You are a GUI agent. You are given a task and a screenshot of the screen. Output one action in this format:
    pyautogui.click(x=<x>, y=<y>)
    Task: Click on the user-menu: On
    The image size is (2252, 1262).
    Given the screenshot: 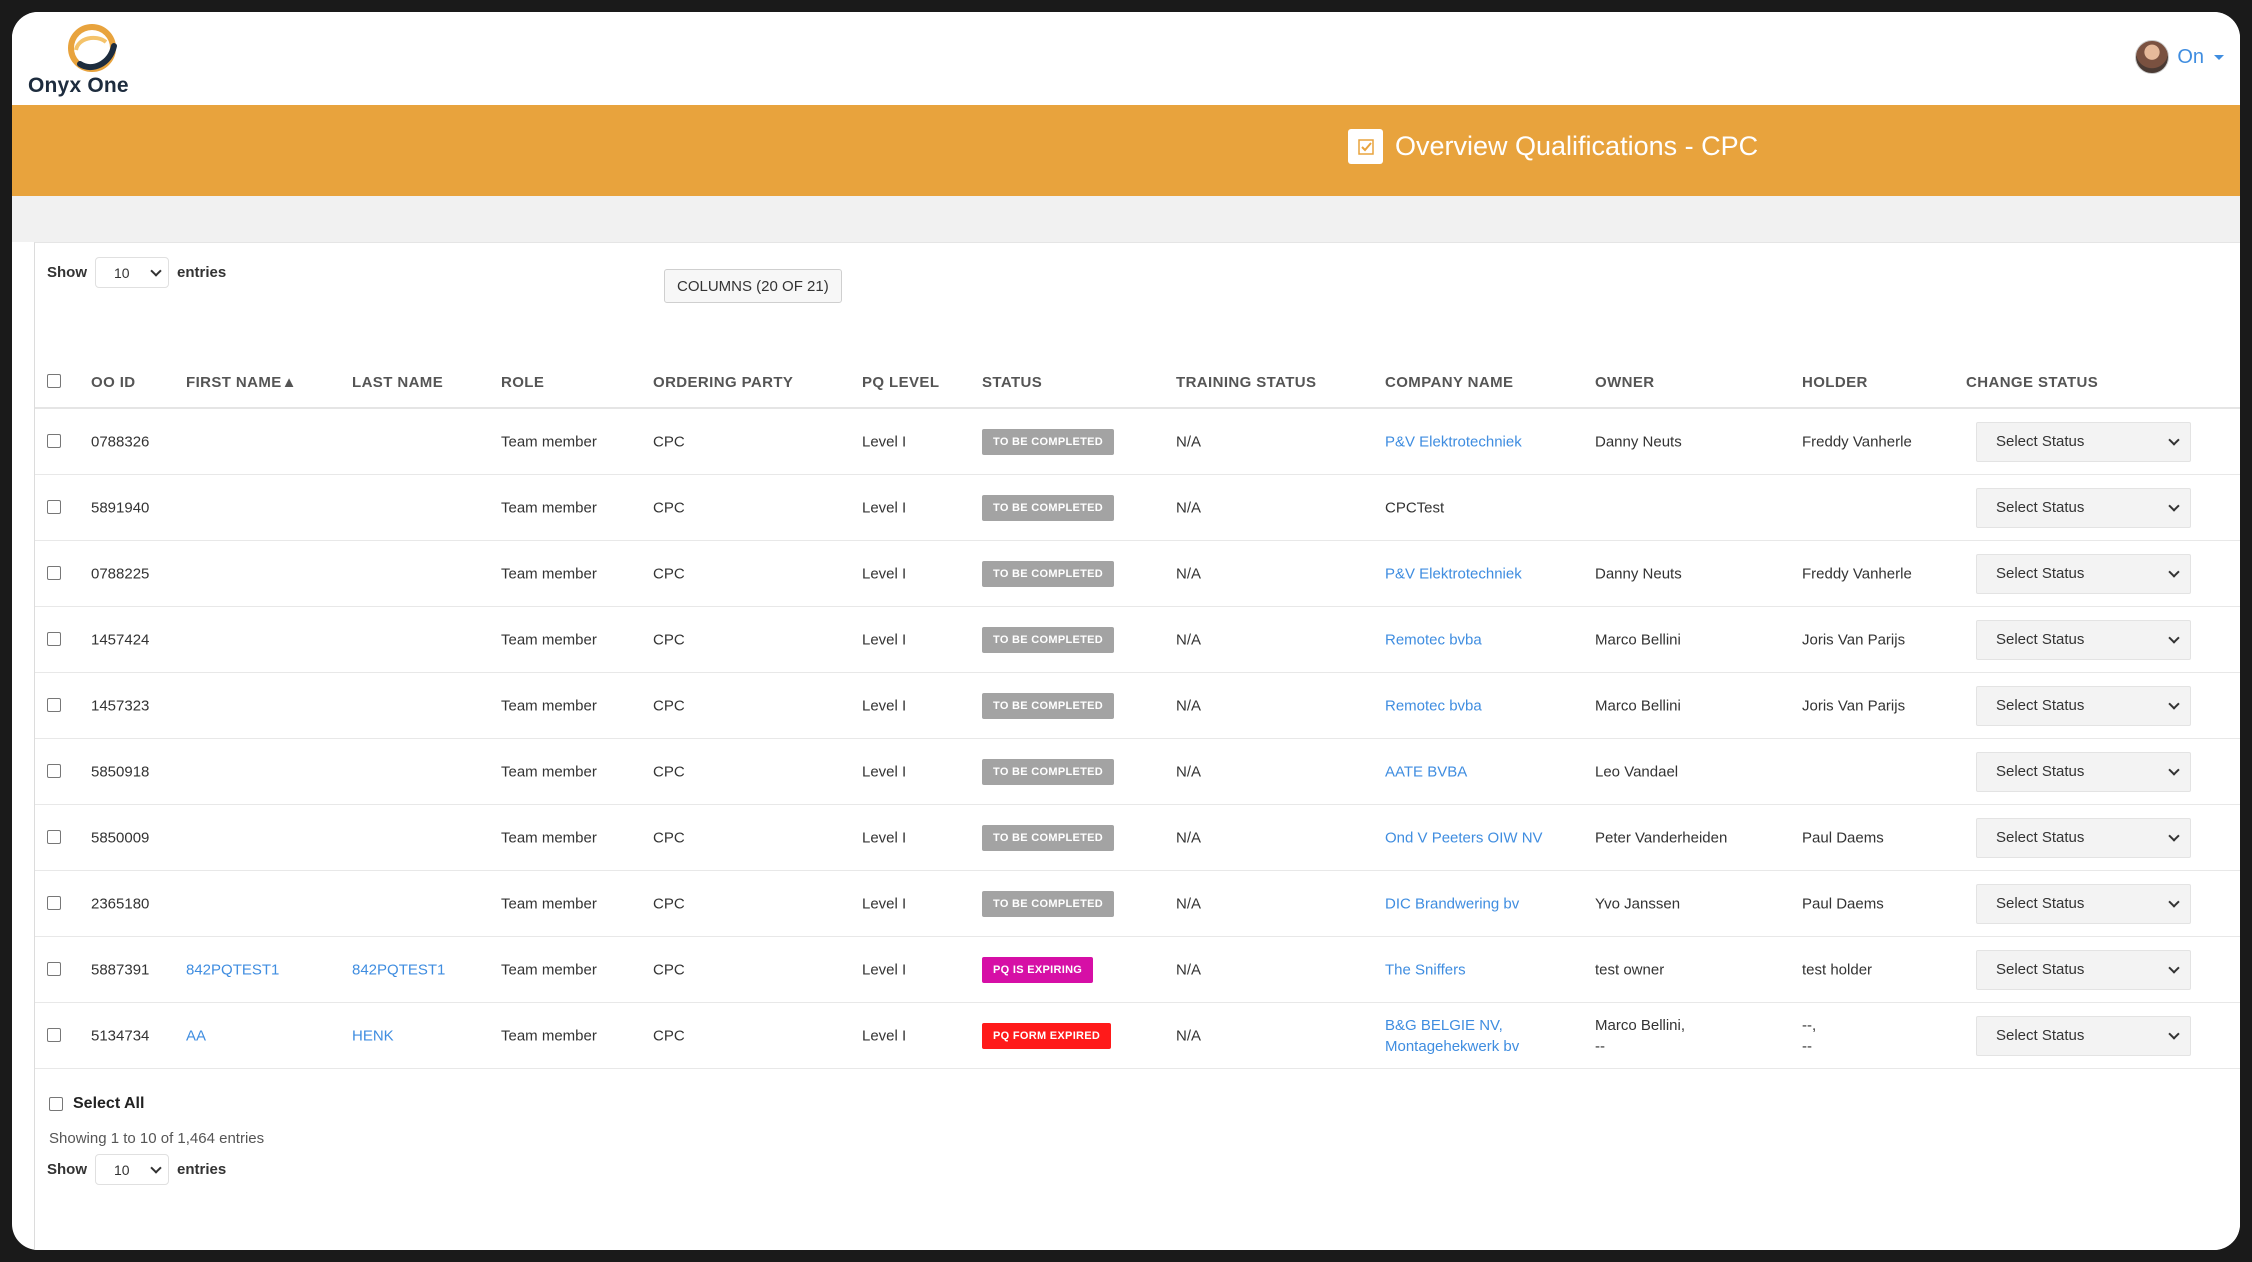 What is the action you would take?
    pyautogui.click(x=2179, y=57)
    